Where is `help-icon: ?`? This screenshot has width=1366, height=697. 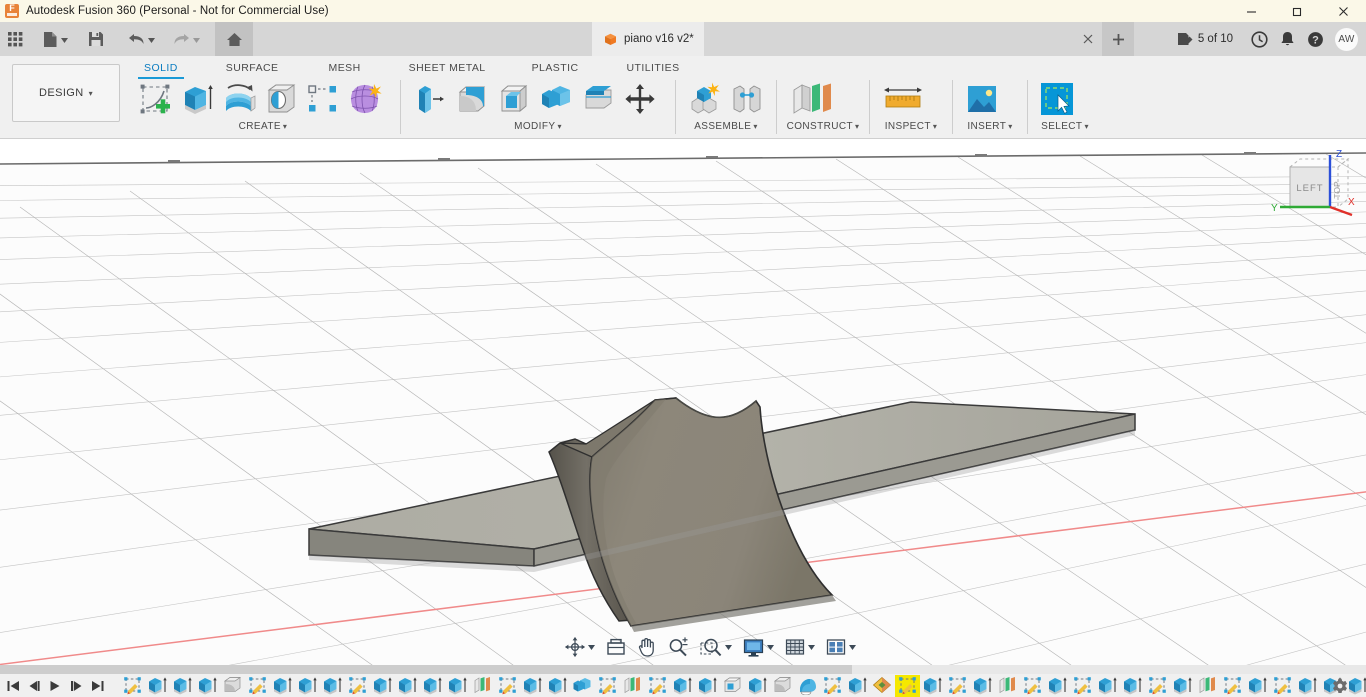 help-icon: ? is located at coordinates (1315, 39).